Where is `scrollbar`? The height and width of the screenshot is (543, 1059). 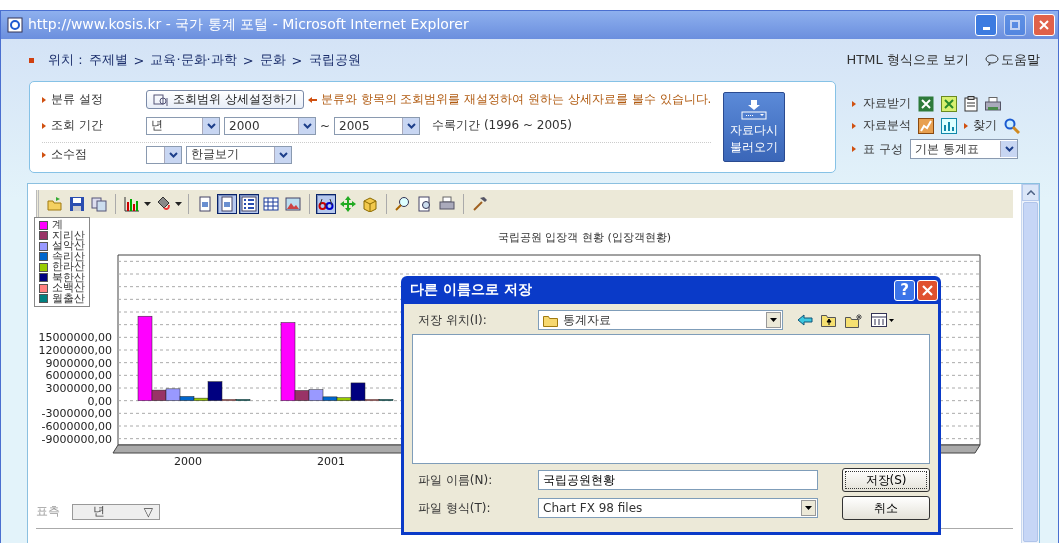
scrollbar is located at coordinates (1030, 363).